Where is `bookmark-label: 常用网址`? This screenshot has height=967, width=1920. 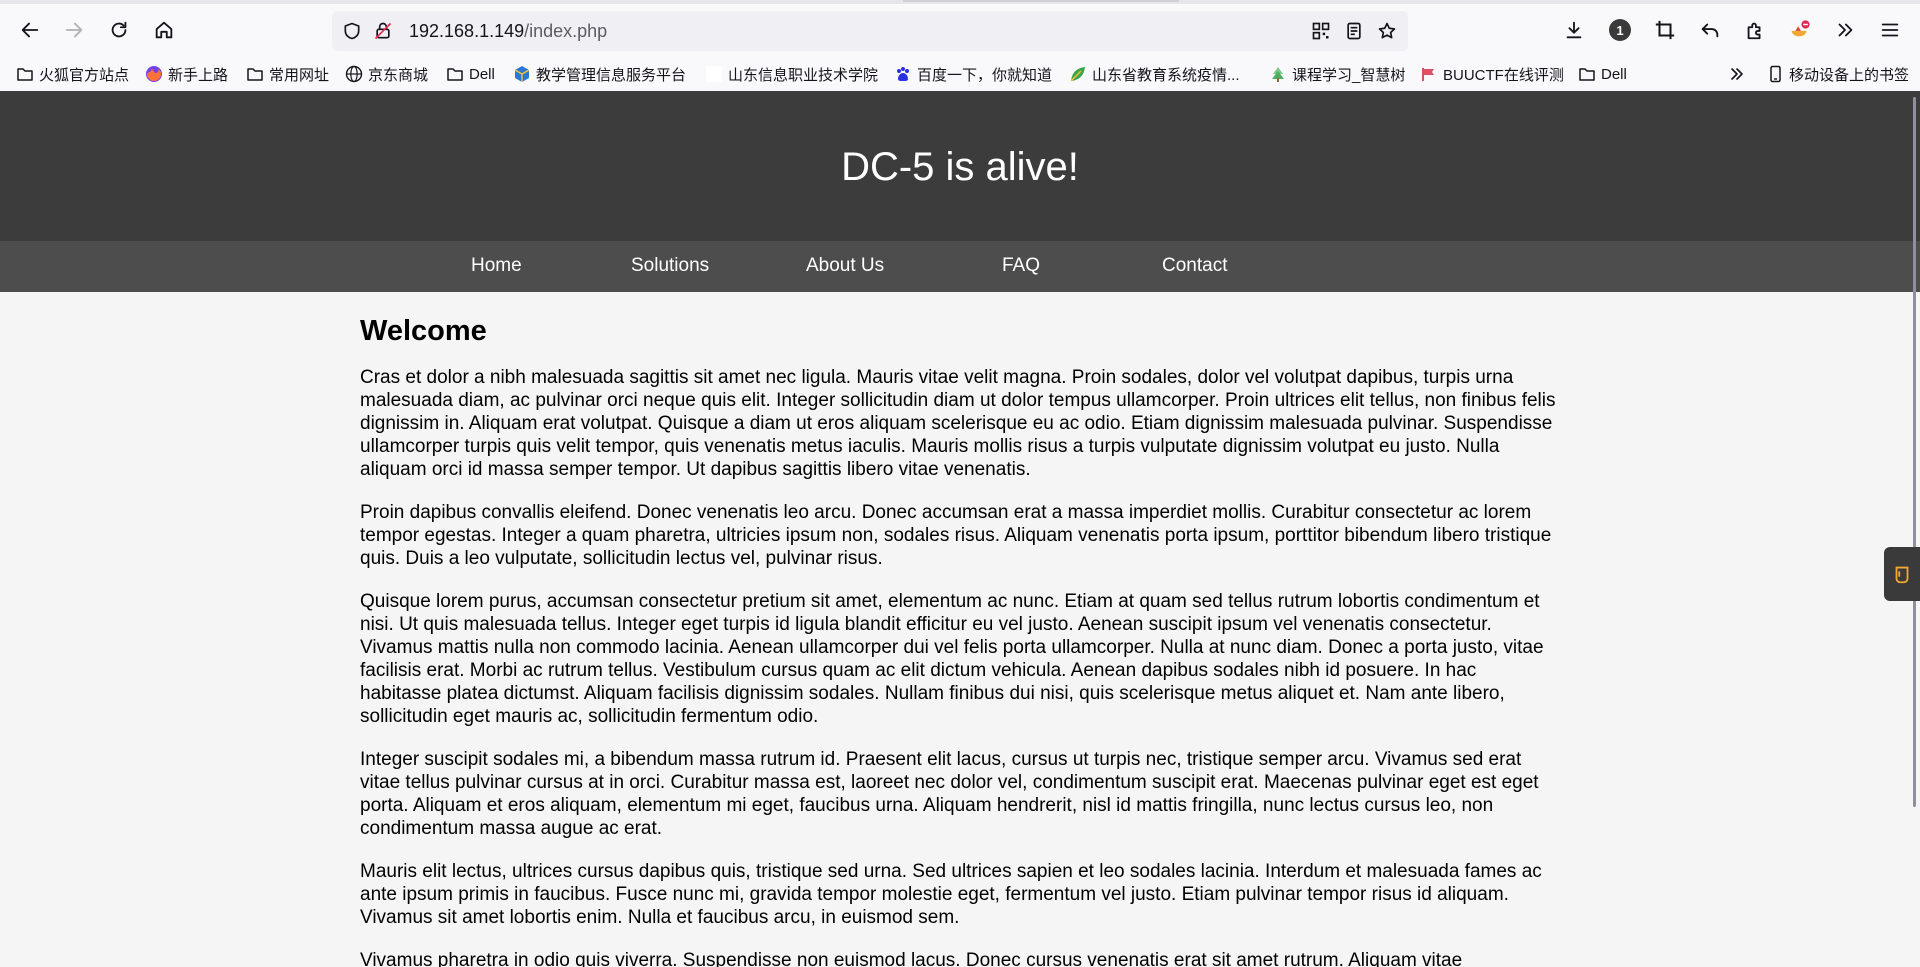 bookmark-label: 常用网址 is located at coordinates (299, 75).